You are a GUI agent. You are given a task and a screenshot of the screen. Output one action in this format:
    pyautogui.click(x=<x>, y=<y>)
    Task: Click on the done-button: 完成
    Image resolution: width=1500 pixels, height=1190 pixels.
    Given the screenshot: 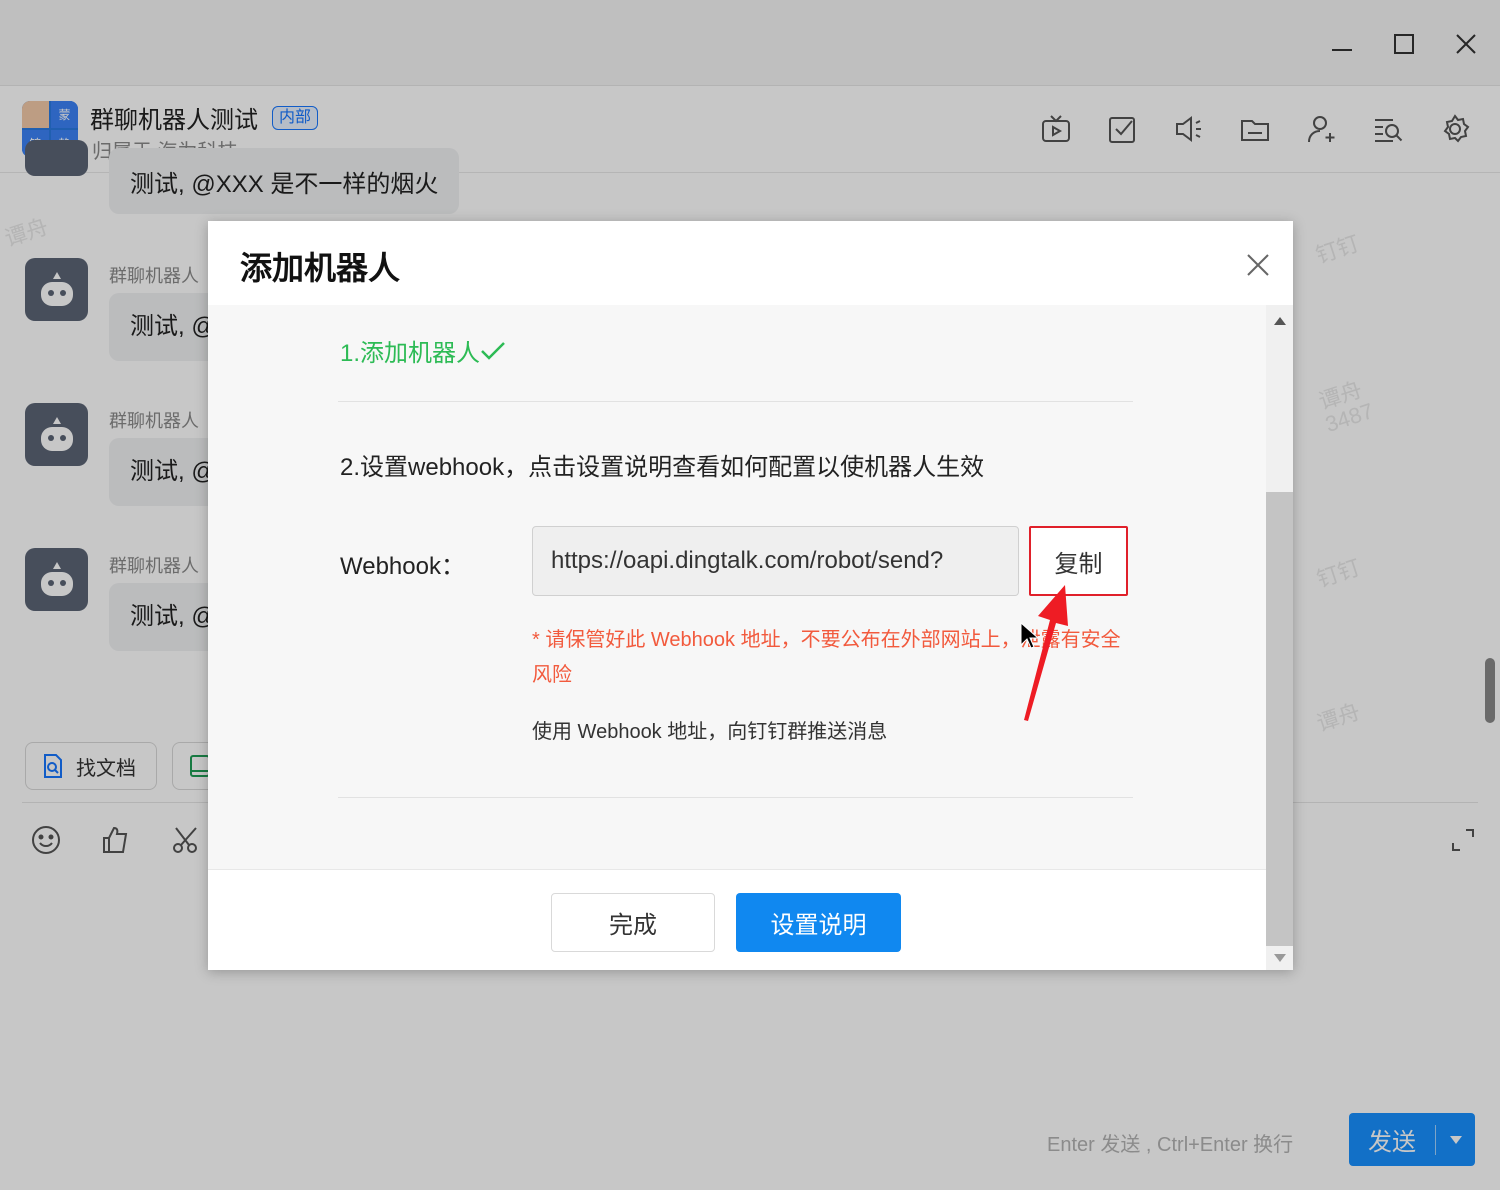 What is the action you would take?
    pyautogui.click(x=633, y=922)
    